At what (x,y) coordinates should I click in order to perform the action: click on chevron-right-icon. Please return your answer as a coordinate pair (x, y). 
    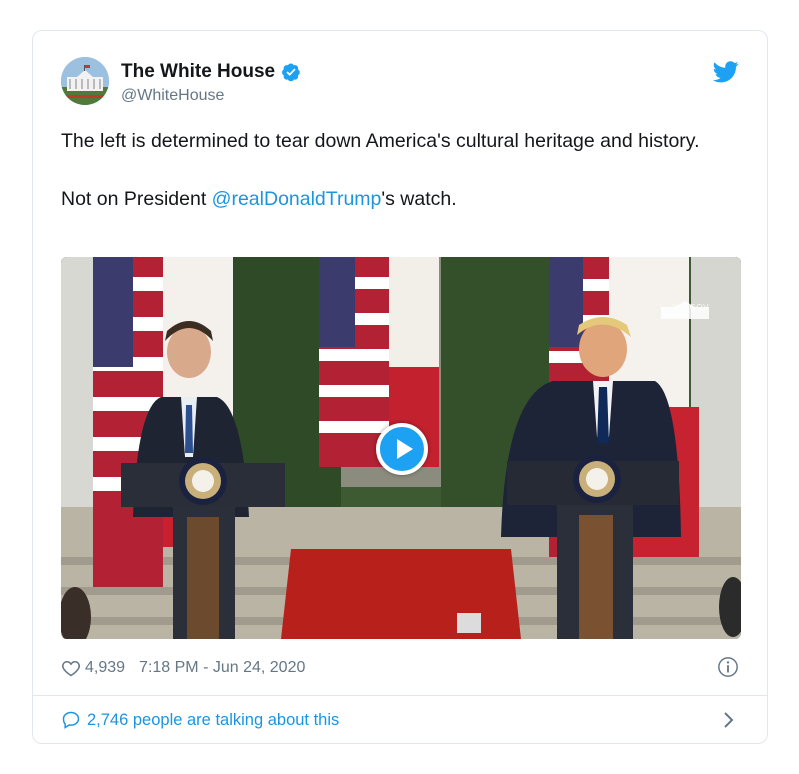
    Looking at the image, I should click on (729, 720).